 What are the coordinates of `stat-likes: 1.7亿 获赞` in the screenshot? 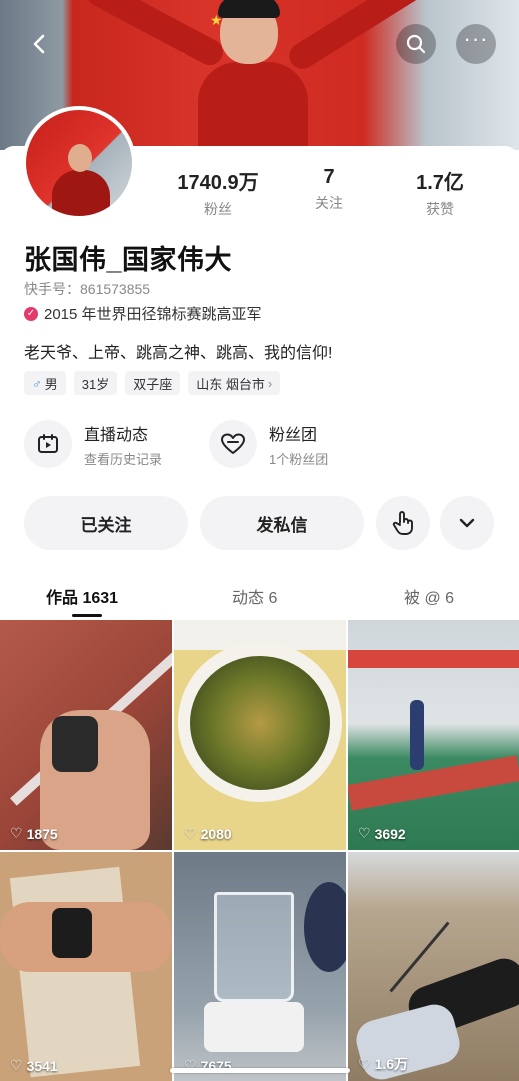 It's located at (440, 192).